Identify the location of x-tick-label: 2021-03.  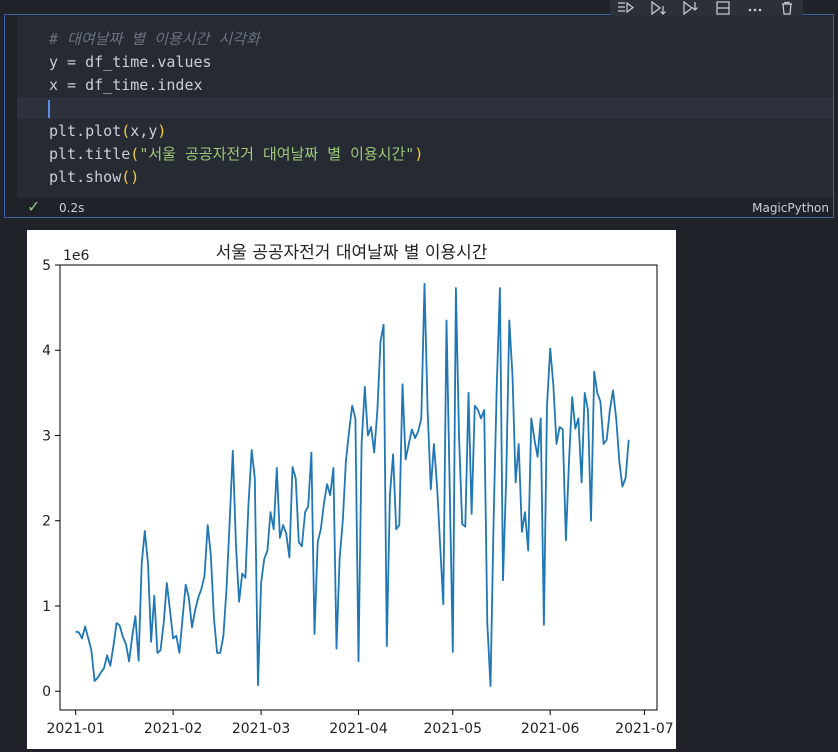
(261, 729).